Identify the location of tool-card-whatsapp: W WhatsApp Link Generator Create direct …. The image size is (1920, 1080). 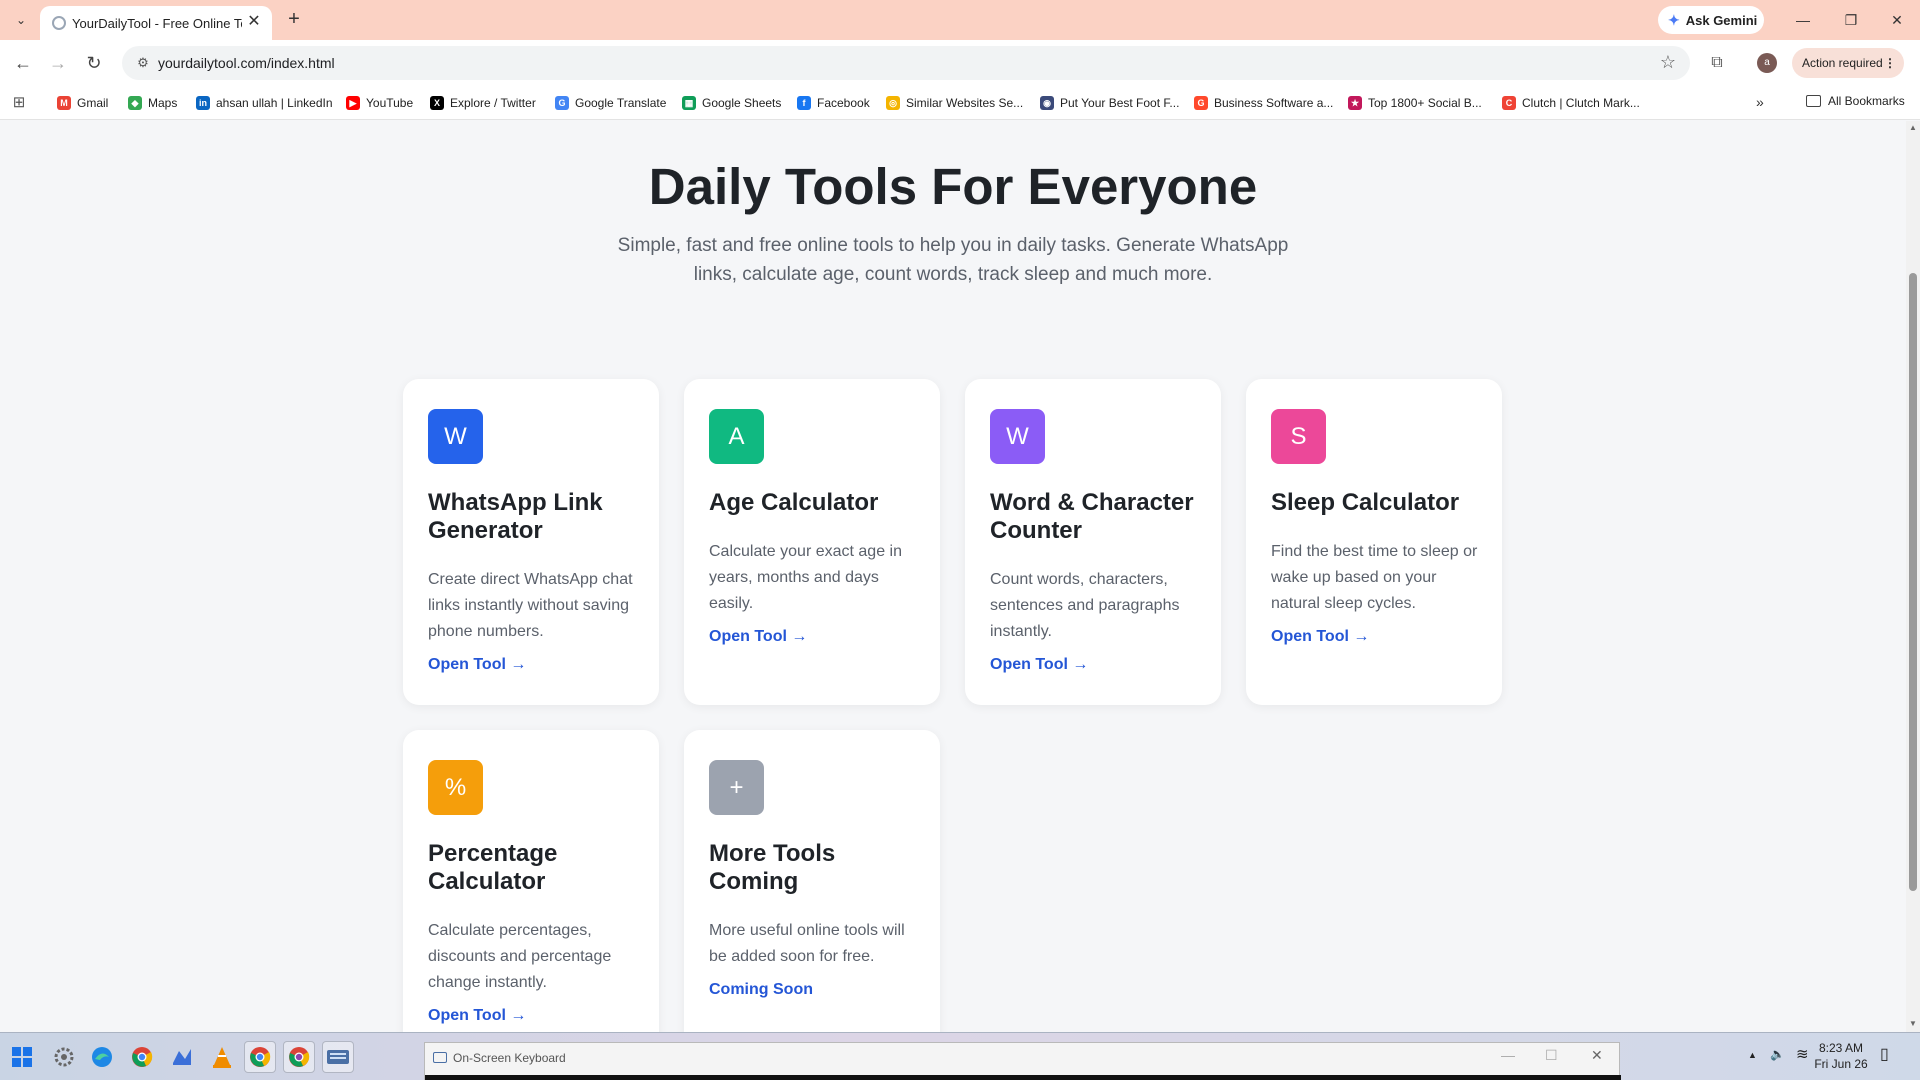
(531, 542).